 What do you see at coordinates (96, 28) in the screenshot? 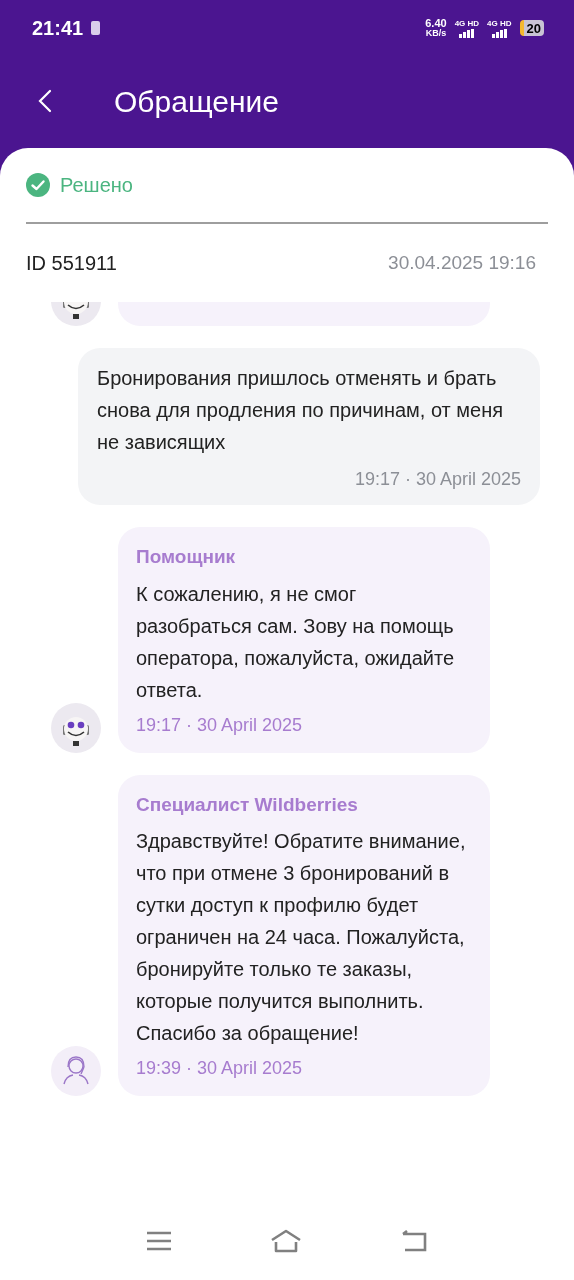
I see `battery-saver-icon` at bounding box center [96, 28].